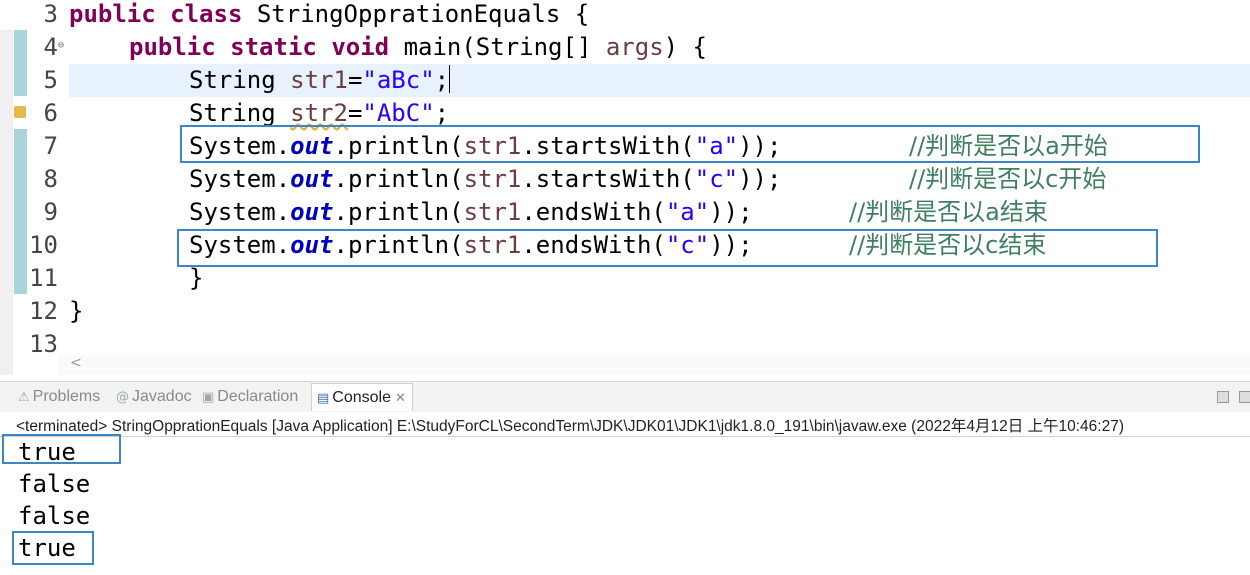 This screenshot has height=575, width=1250. I want to click on problems-icon: ⚠, so click(24, 397).